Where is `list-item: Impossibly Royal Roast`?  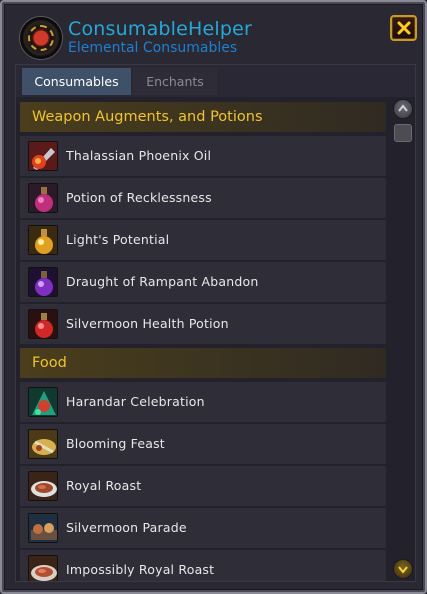 list-item: Impossibly Royal Roast is located at coordinates (203, 565).